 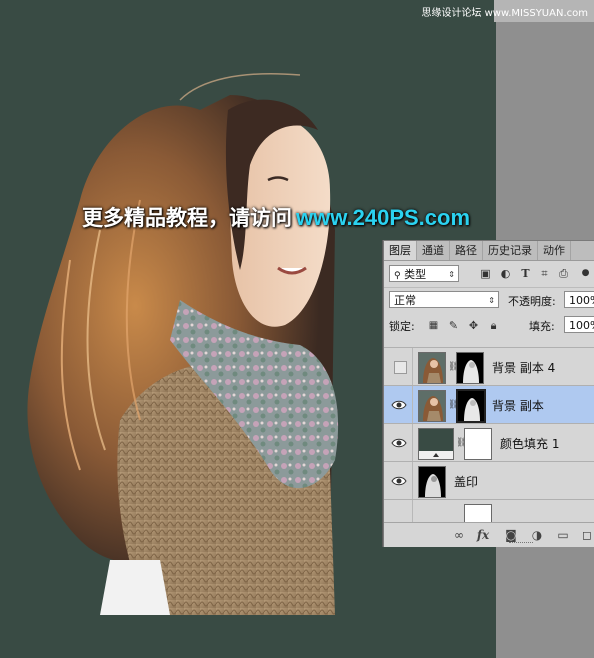 I want to click on tab-layers: 图层, so click(x=400, y=250).